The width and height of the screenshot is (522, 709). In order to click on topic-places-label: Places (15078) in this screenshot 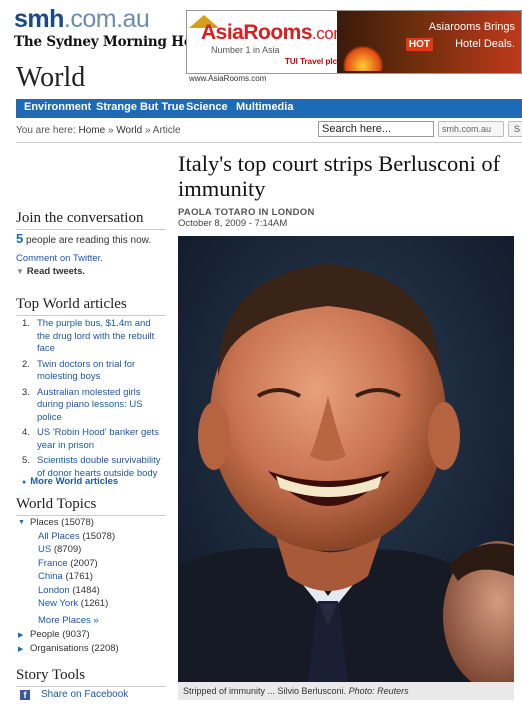, I will do `click(62, 522)`.